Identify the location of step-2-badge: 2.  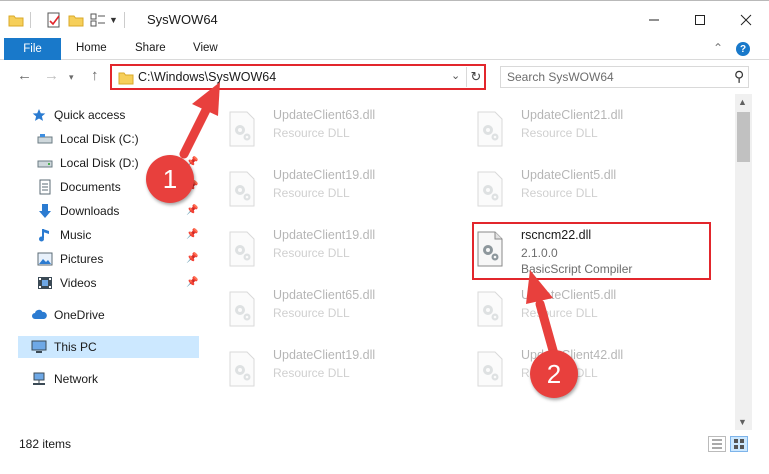
(554, 374).